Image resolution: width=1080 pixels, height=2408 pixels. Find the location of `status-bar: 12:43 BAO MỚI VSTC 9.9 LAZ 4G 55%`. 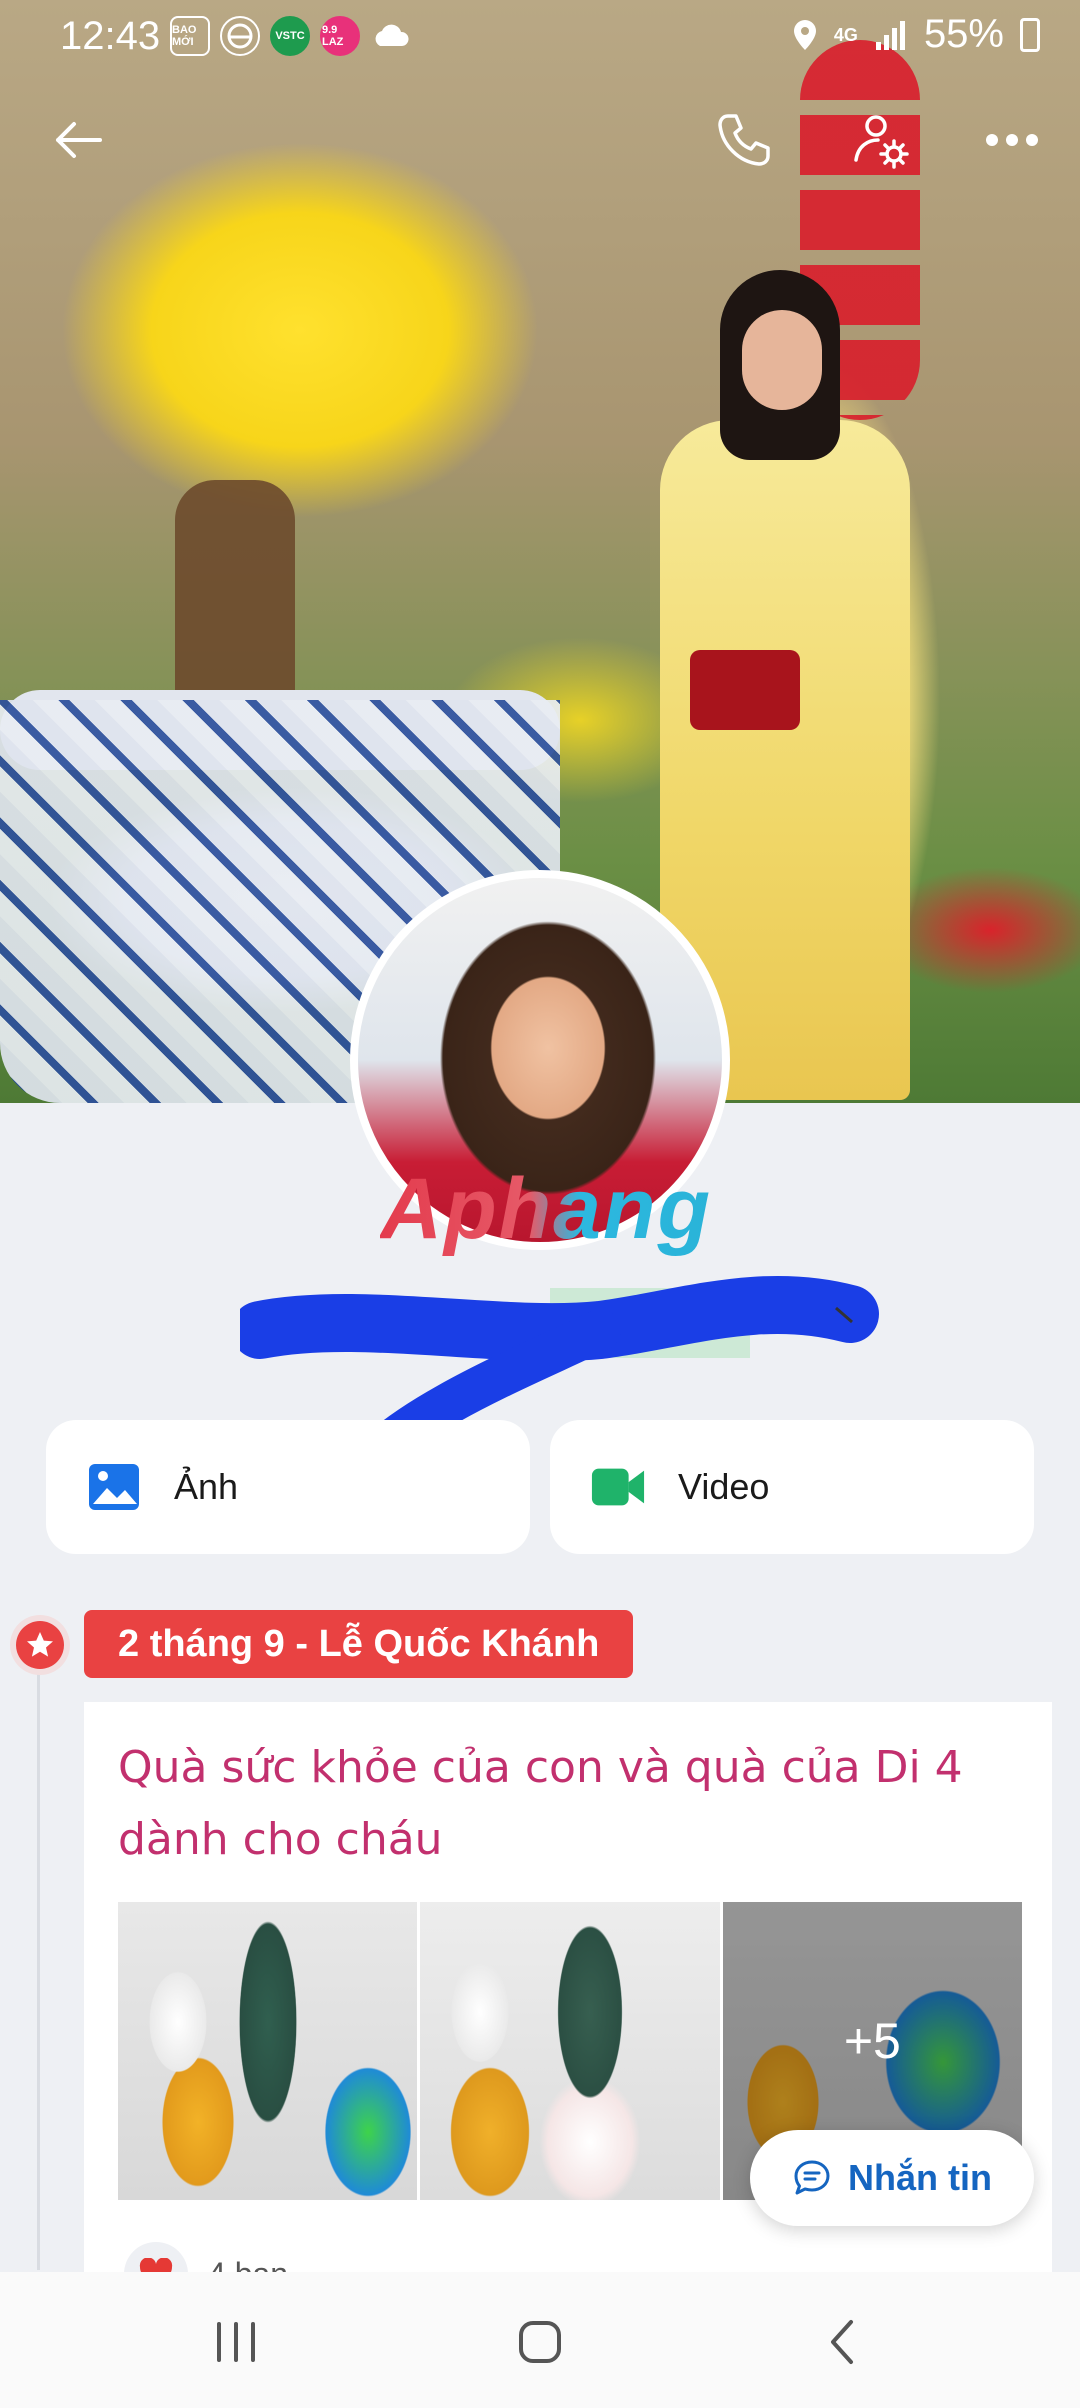

status-bar: 12:43 BAO MỚI VSTC 9.9 LAZ 4G 55% is located at coordinates (540, 35).